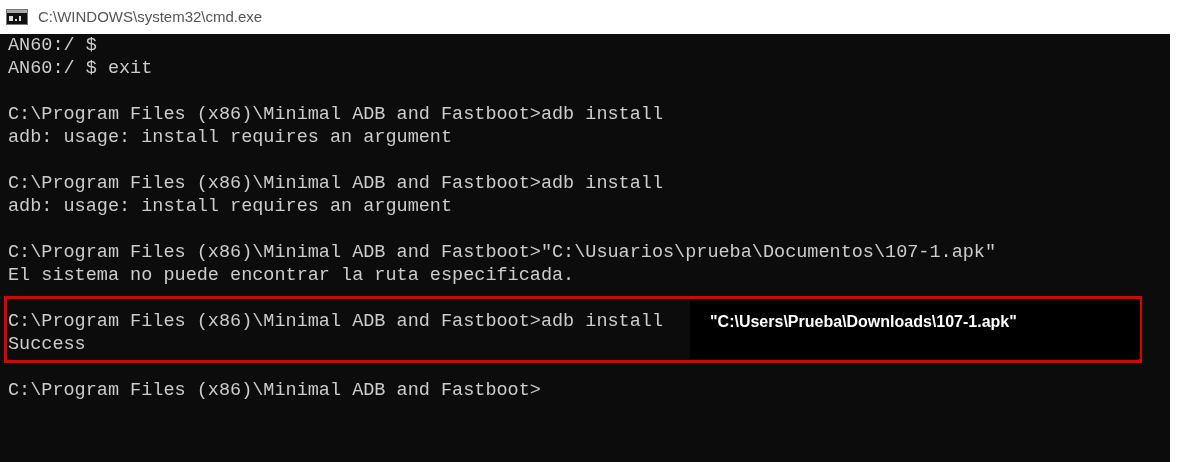 This screenshot has height=462, width=1177. What do you see at coordinates (502, 252) in the screenshot?
I see `console-line: C:\Program Files (x86)\Minimal ADB and Fastboot>"C:\Usuarios\prueba\Documentos\107-1.apk"` at bounding box center [502, 252].